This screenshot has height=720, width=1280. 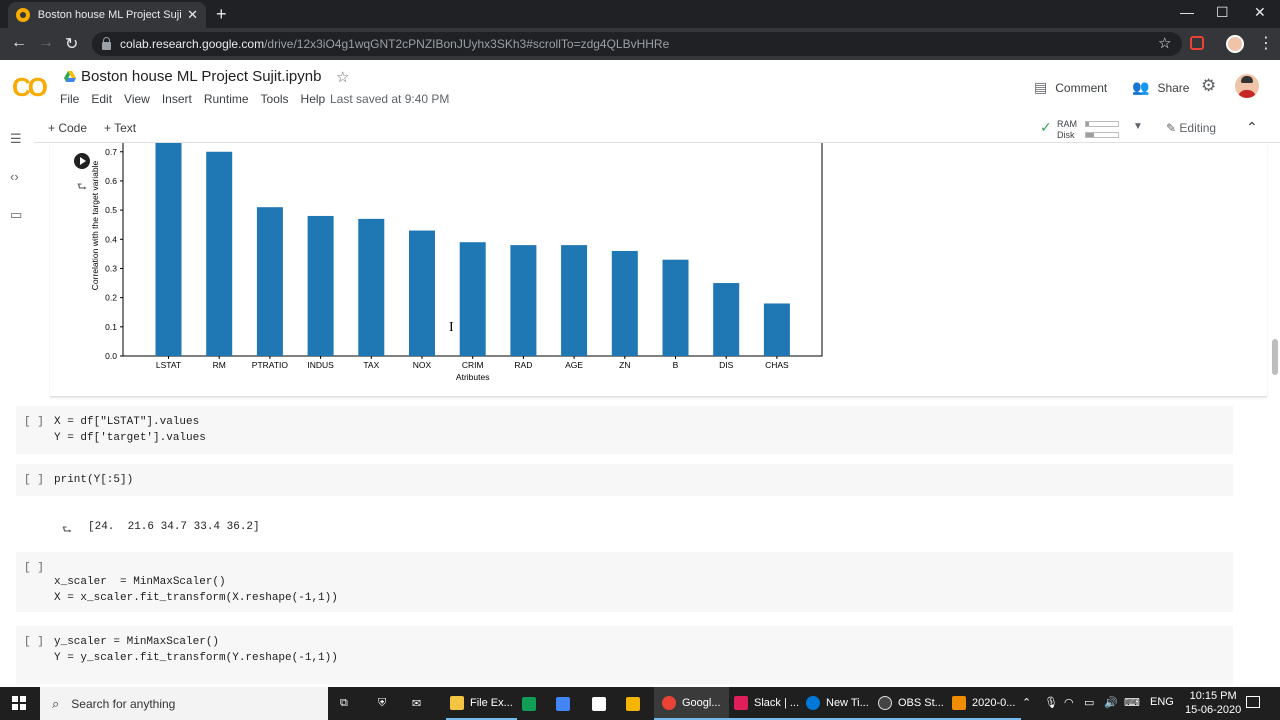 I want to click on security-shield-icon: ⛨, so click(x=382, y=703).